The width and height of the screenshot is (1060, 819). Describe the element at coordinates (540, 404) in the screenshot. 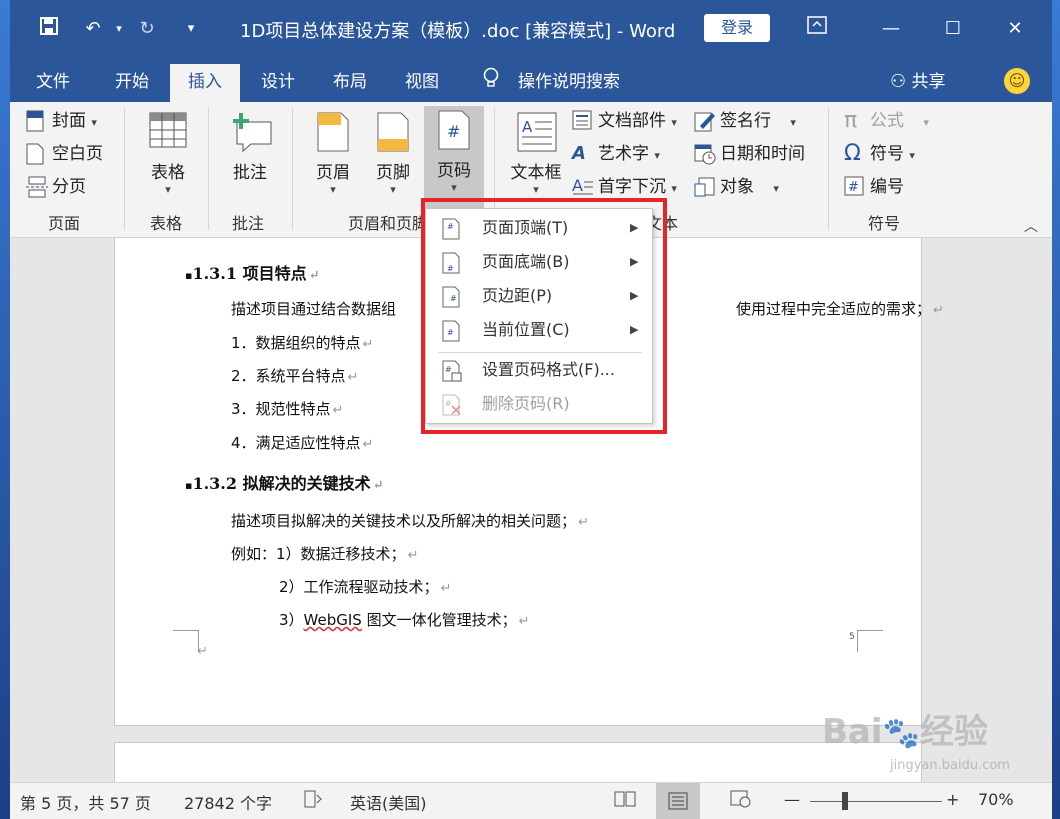

I see `menu-item-remove-page-numbers: # 删除页码(R)` at that location.